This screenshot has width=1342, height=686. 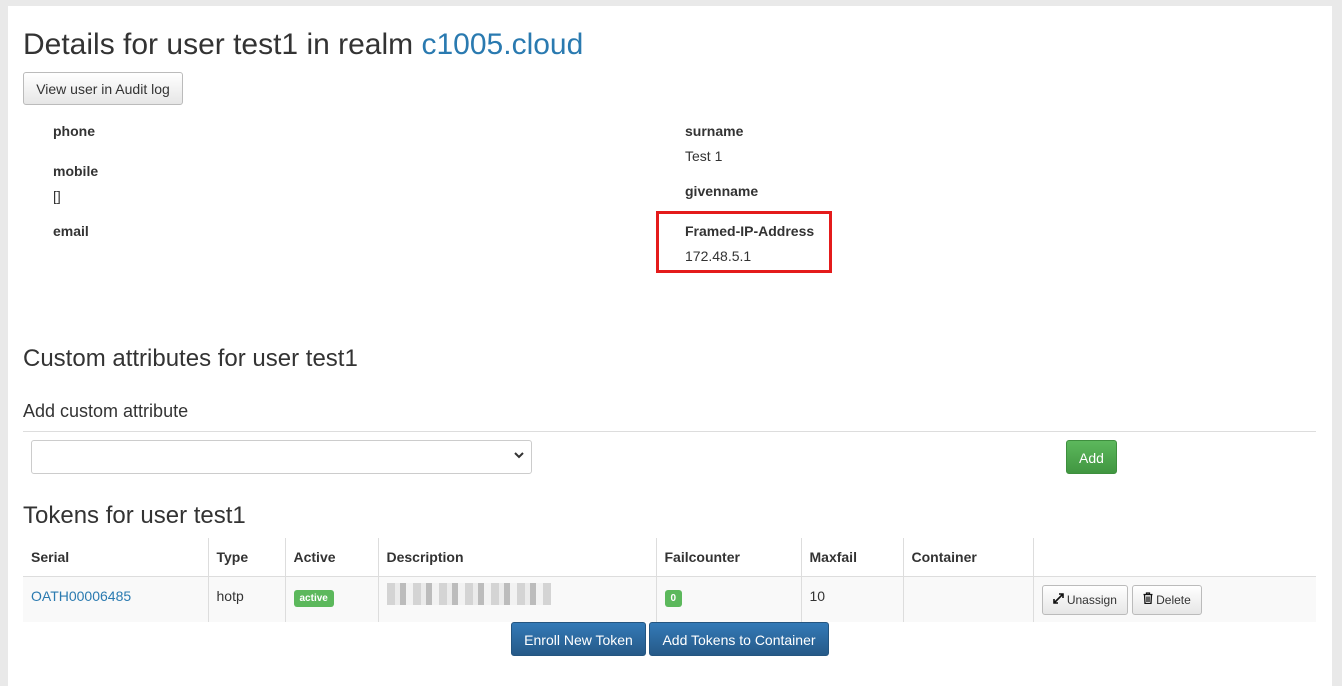 I want to click on cell-description, so click(x=517, y=599).